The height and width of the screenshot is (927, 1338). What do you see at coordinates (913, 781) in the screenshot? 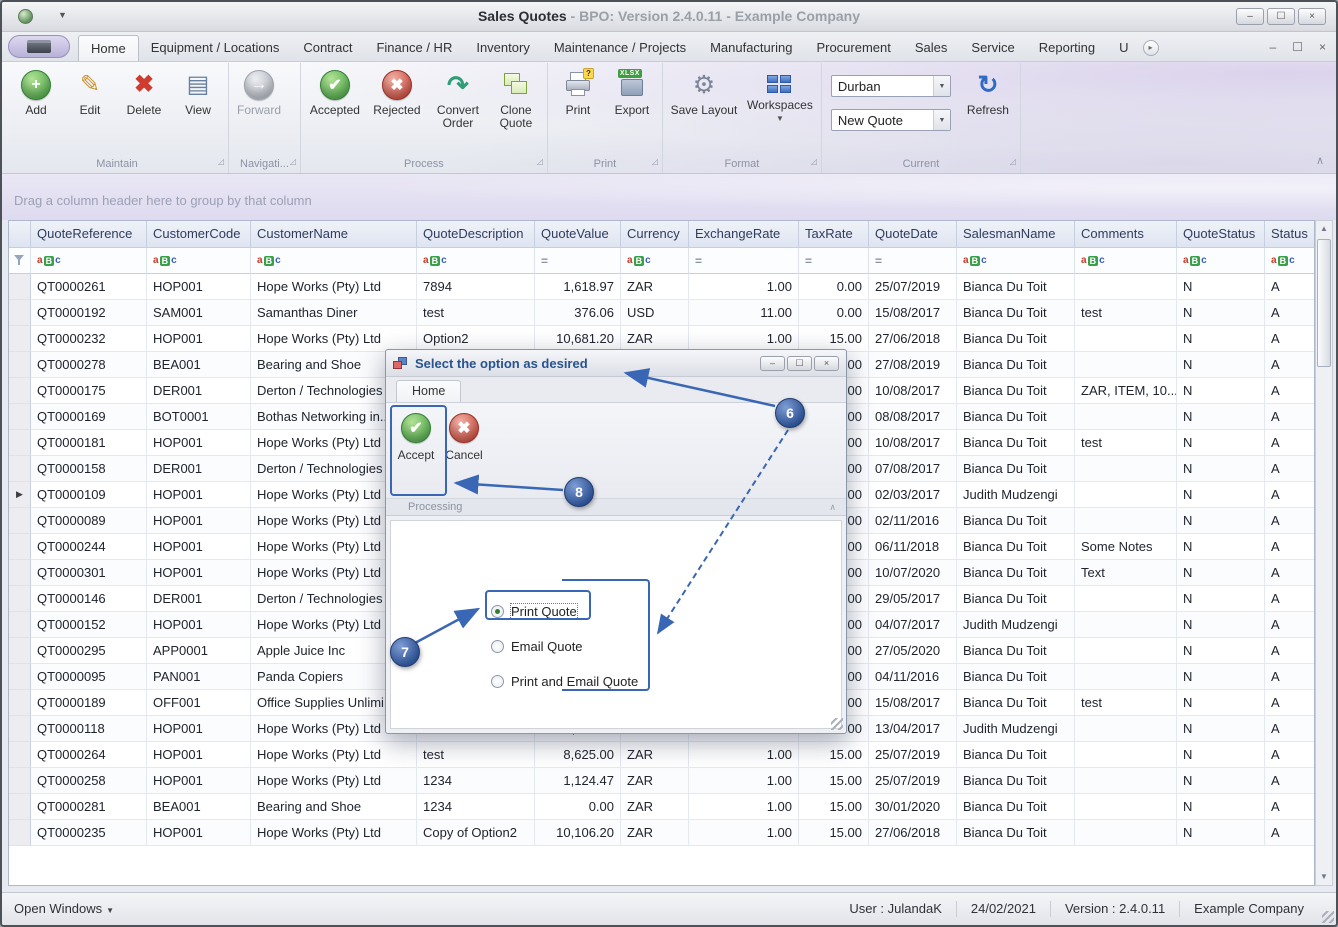
I see `grid-cell: 25/07/2019` at bounding box center [913, 781].